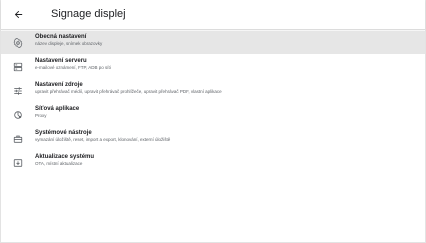 This screenshot has width=426, height=243. I want to click on menu-item-label: Nastavení serveru, so click(61, 61).